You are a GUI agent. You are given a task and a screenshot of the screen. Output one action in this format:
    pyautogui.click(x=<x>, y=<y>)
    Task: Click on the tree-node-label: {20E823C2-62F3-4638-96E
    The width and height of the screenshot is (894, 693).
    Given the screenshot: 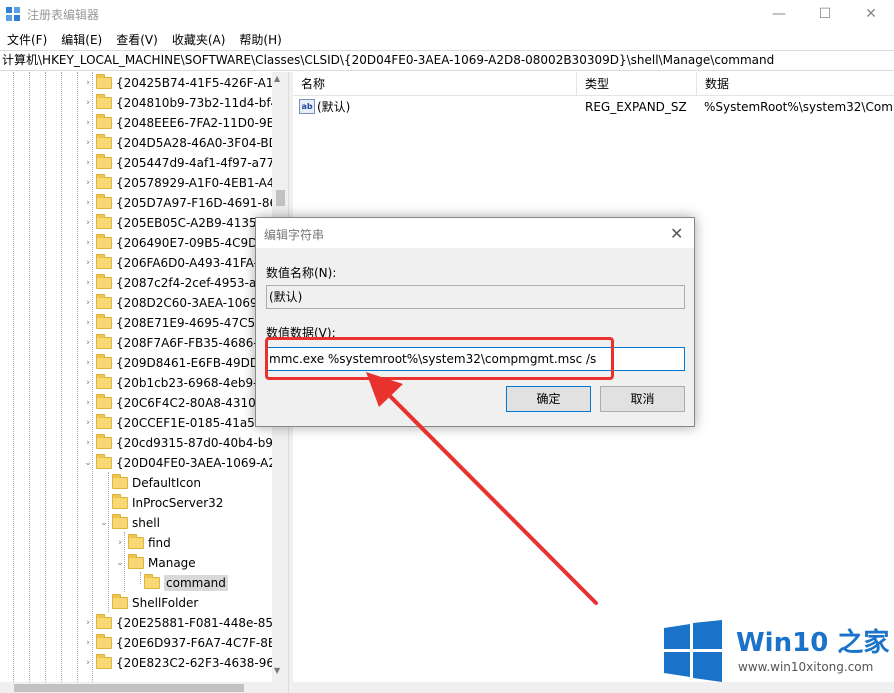 What is the action you would take?
    pyautogui.click(x=199, y=663)
    